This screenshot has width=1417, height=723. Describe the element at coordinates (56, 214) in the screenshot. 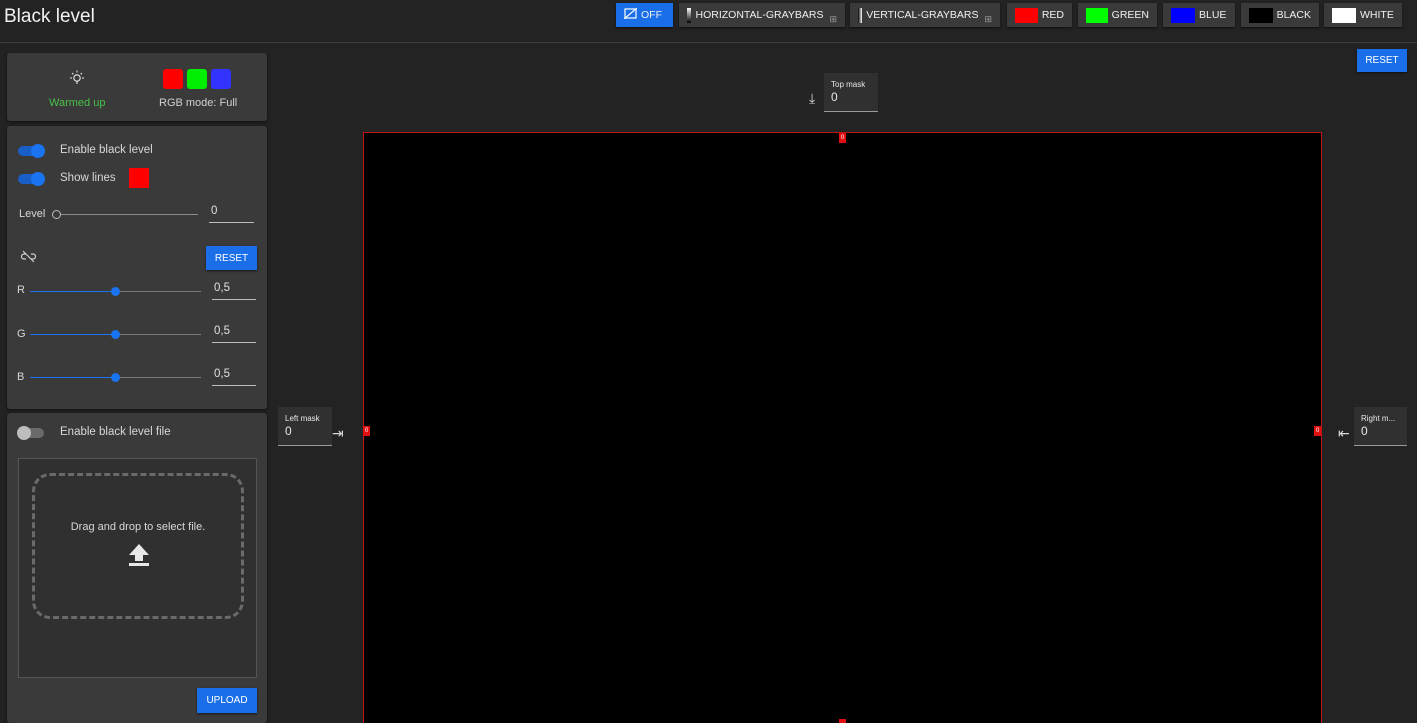

I see `level-slider-thumb` at that location.